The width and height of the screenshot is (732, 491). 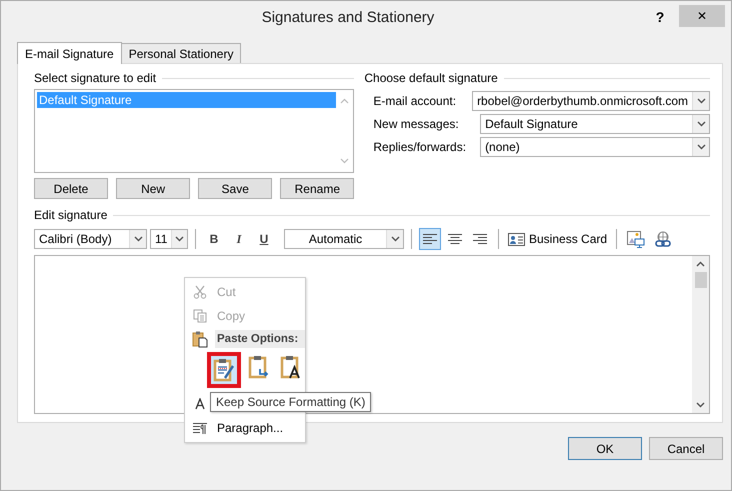 I want to click on tooltip: Keep Source Formatting (K), so click(x=291, y=402).